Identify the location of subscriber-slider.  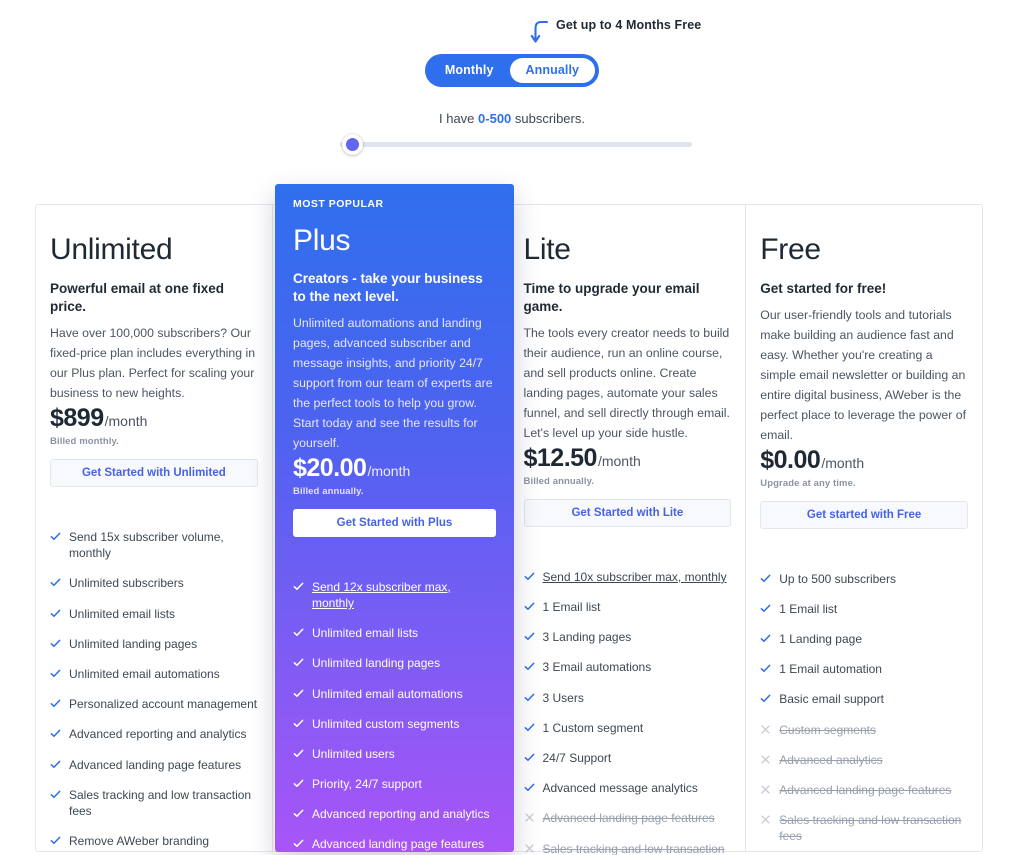
(516, 145).